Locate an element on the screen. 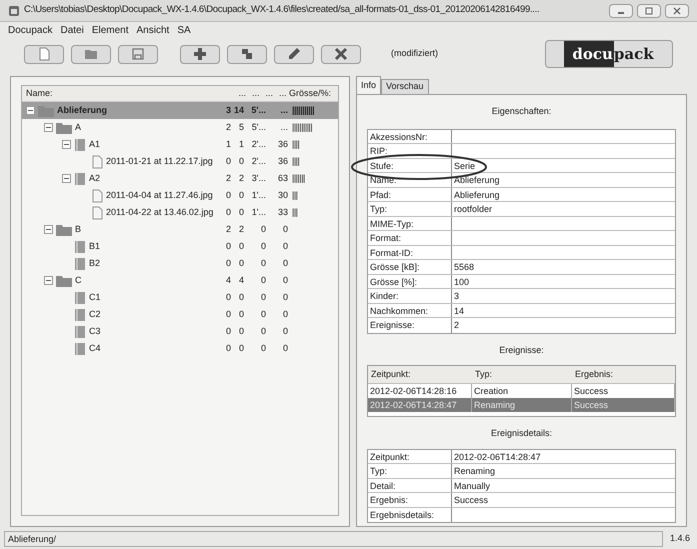 The height and width of the screenshot is (549, 697). property-label: Stufe: is located at coordinates (410, 165).